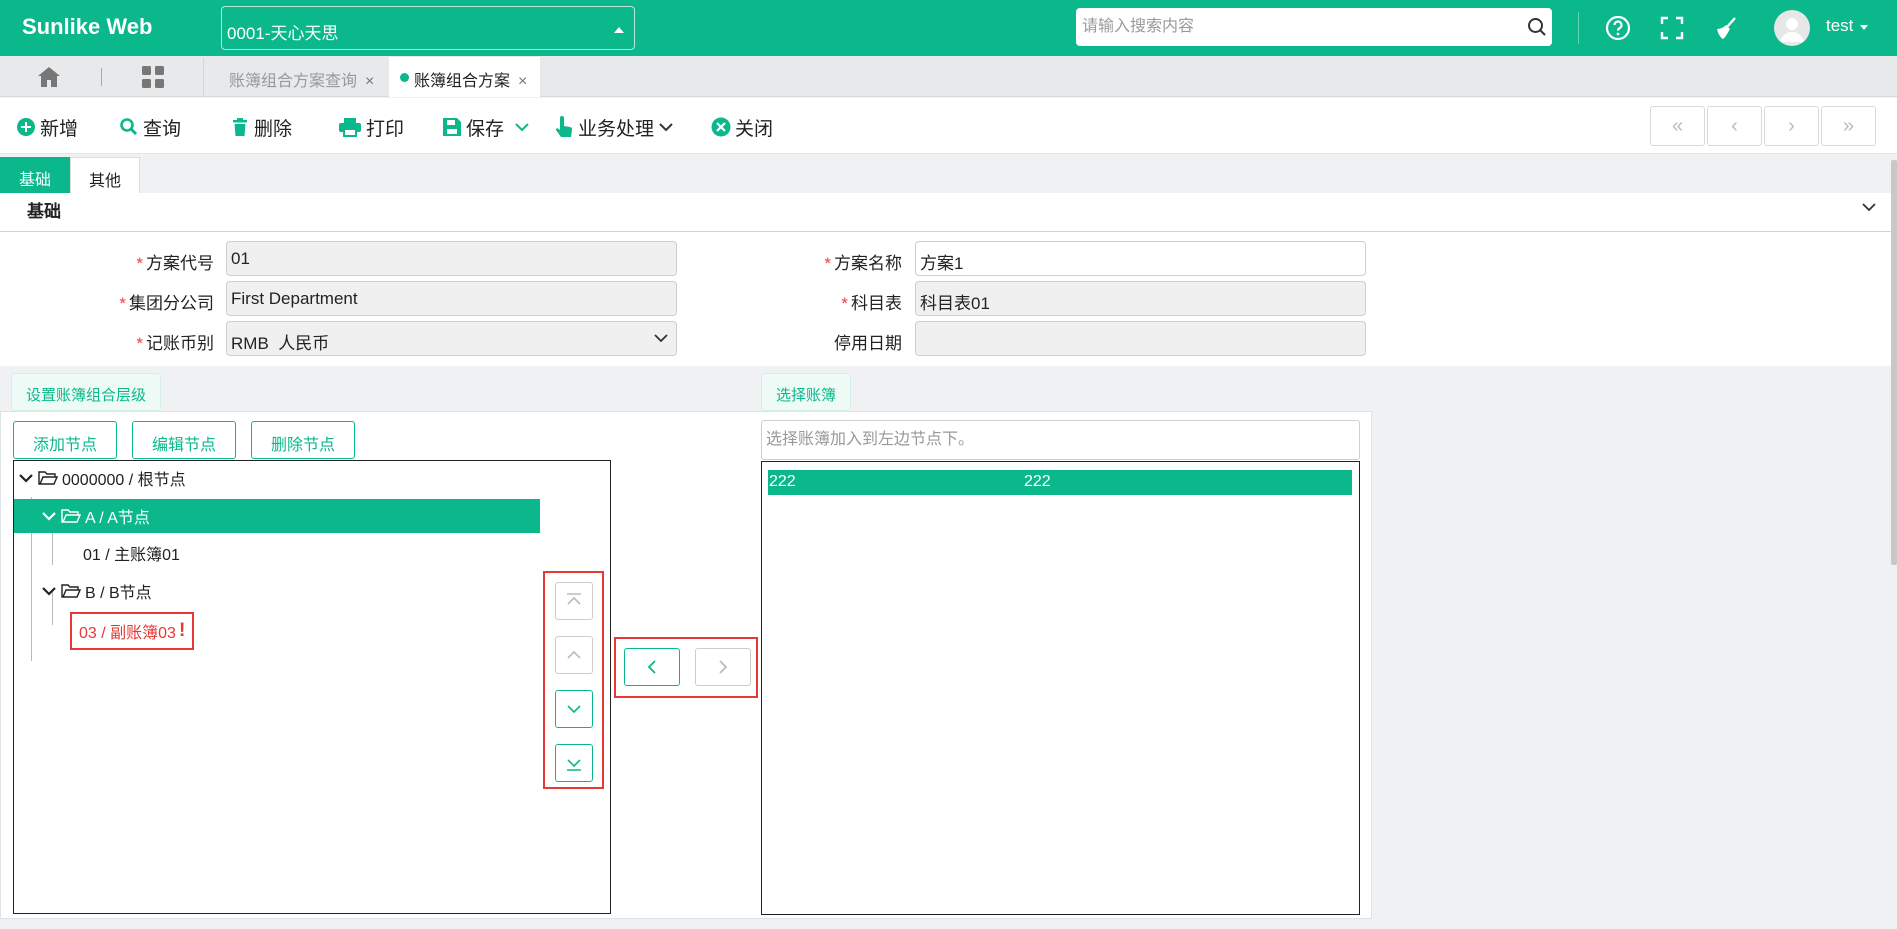  Describe the element at coordinates (462, 81) in the screenshot. I see `tab-label: 账簿组合方案` at that location.